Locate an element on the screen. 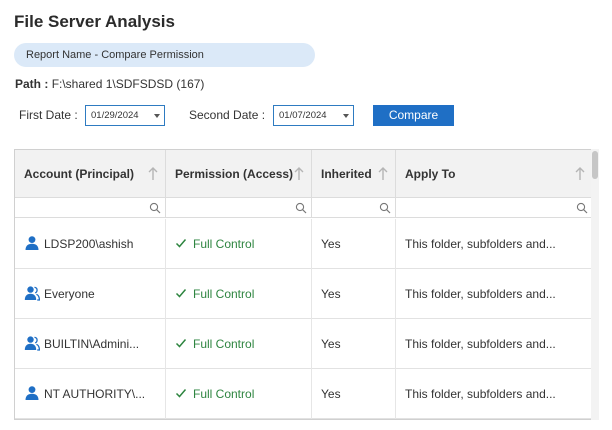 This screenshot has width=612, height=430. report-name-pill: Report Name - Compare Permission is located at coordinates (164, 55).